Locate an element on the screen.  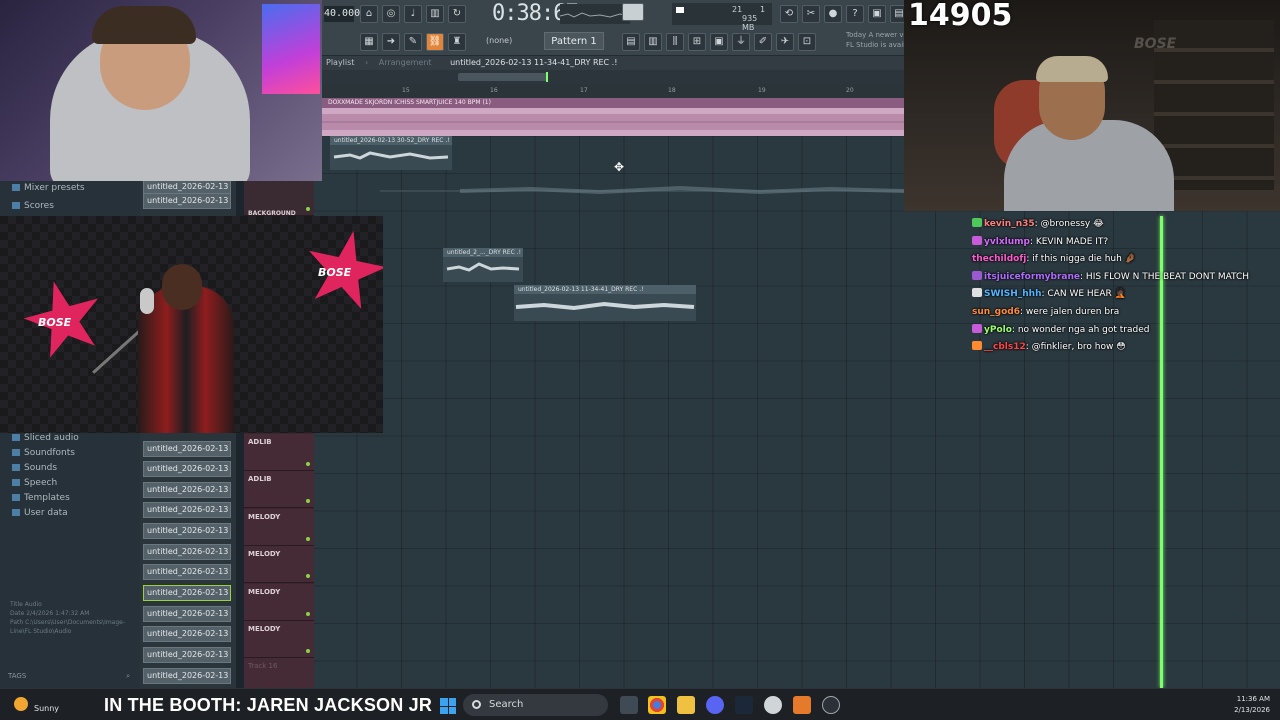
track-header: BACKGROUND VOCAL is located at coordinates (279, 202).